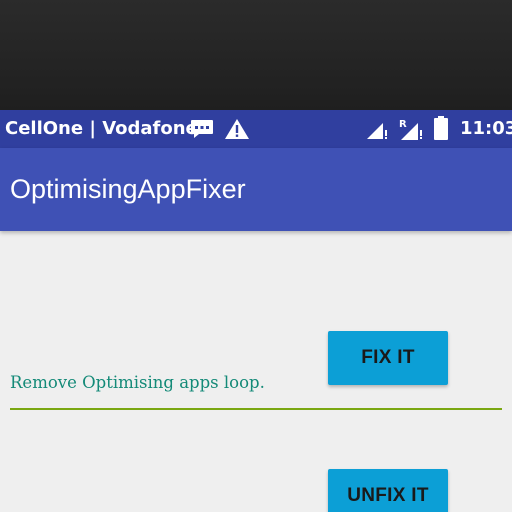 This screenshot has width=512, height=512. What do you see at coordinates (202, 129) in the screenshot?
I see `message-icon` at bounding box center [202, 129].